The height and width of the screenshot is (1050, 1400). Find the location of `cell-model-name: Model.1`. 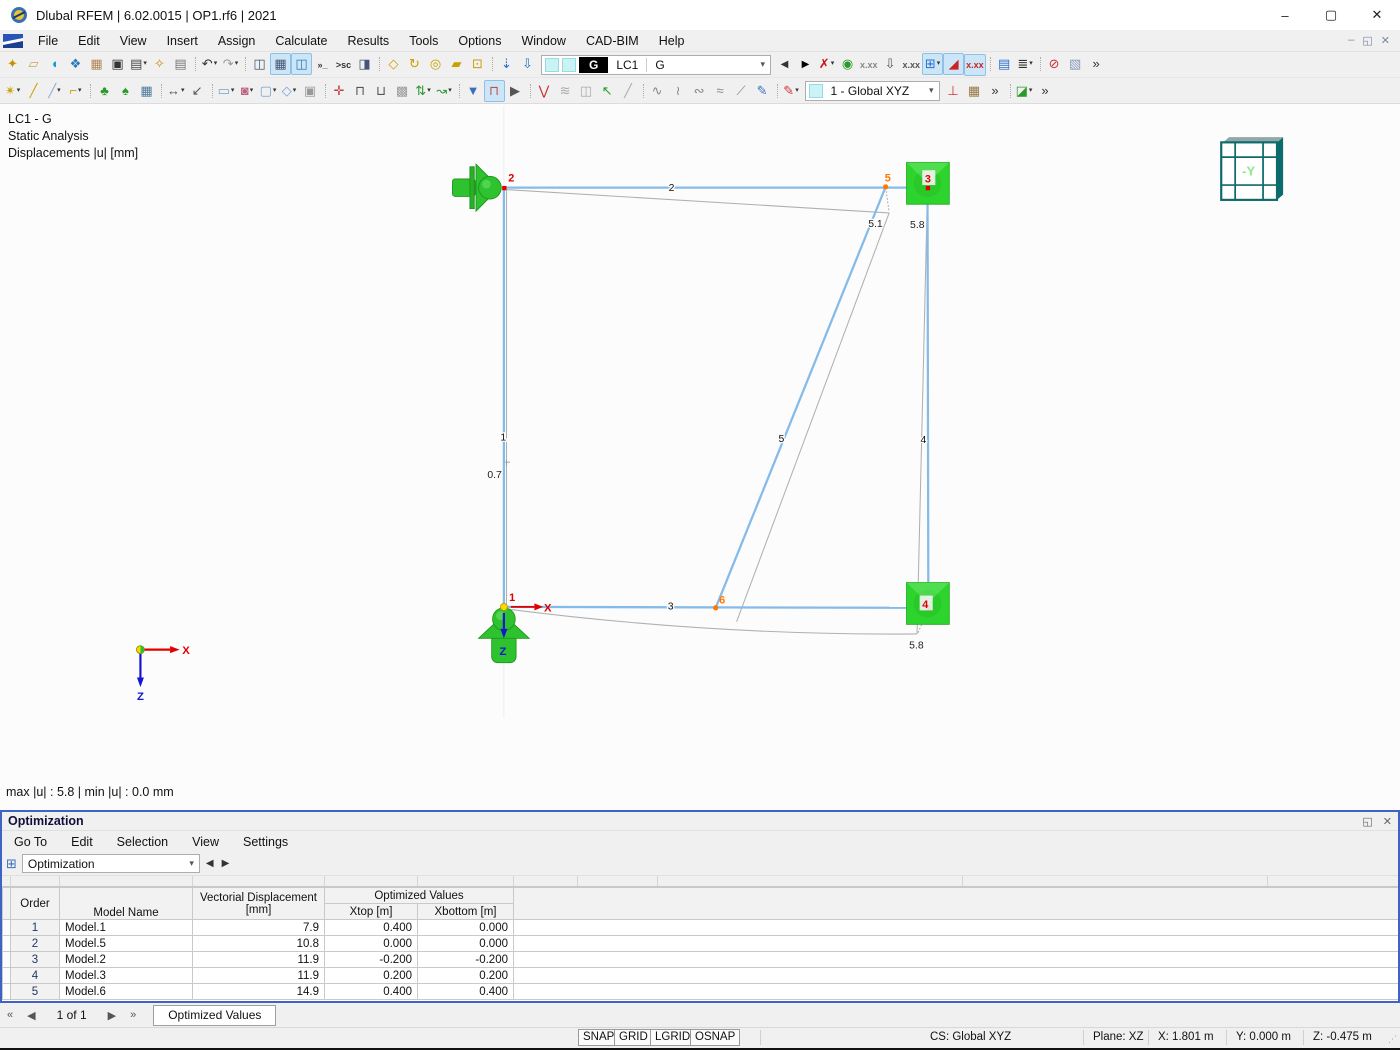

cell-model-name: Model.1 is located at coordinates (126, 927).